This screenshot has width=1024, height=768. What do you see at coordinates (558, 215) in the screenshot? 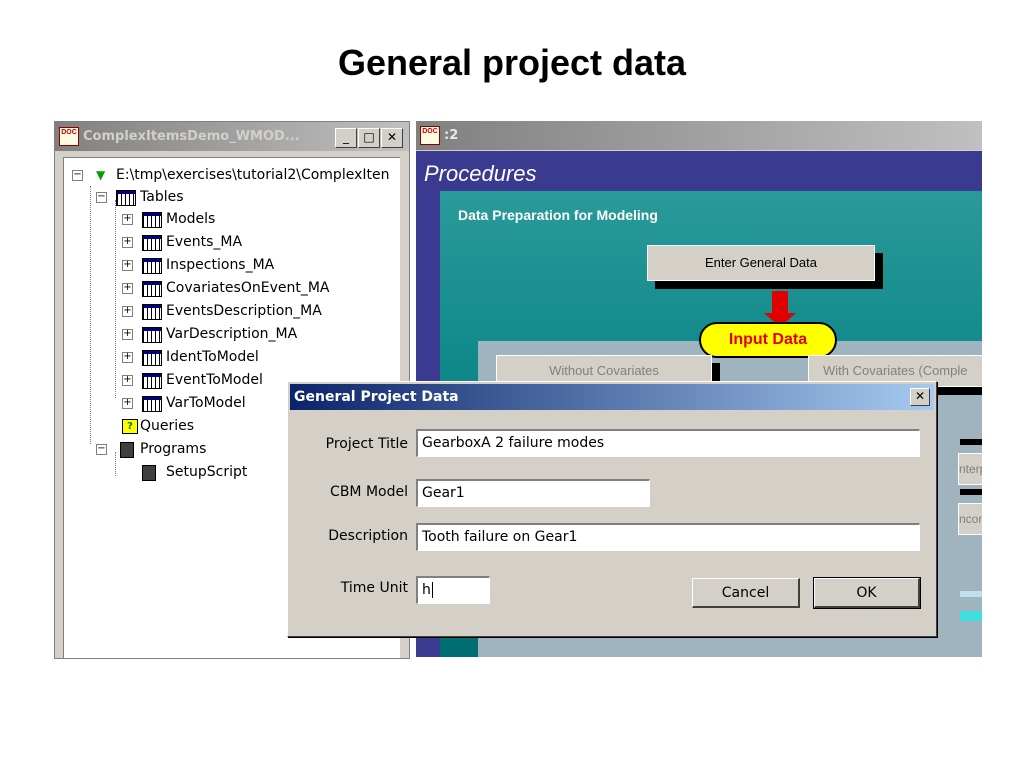
I see `section-label: Data Preparation for Modeling` at bounding box center [558, 215].